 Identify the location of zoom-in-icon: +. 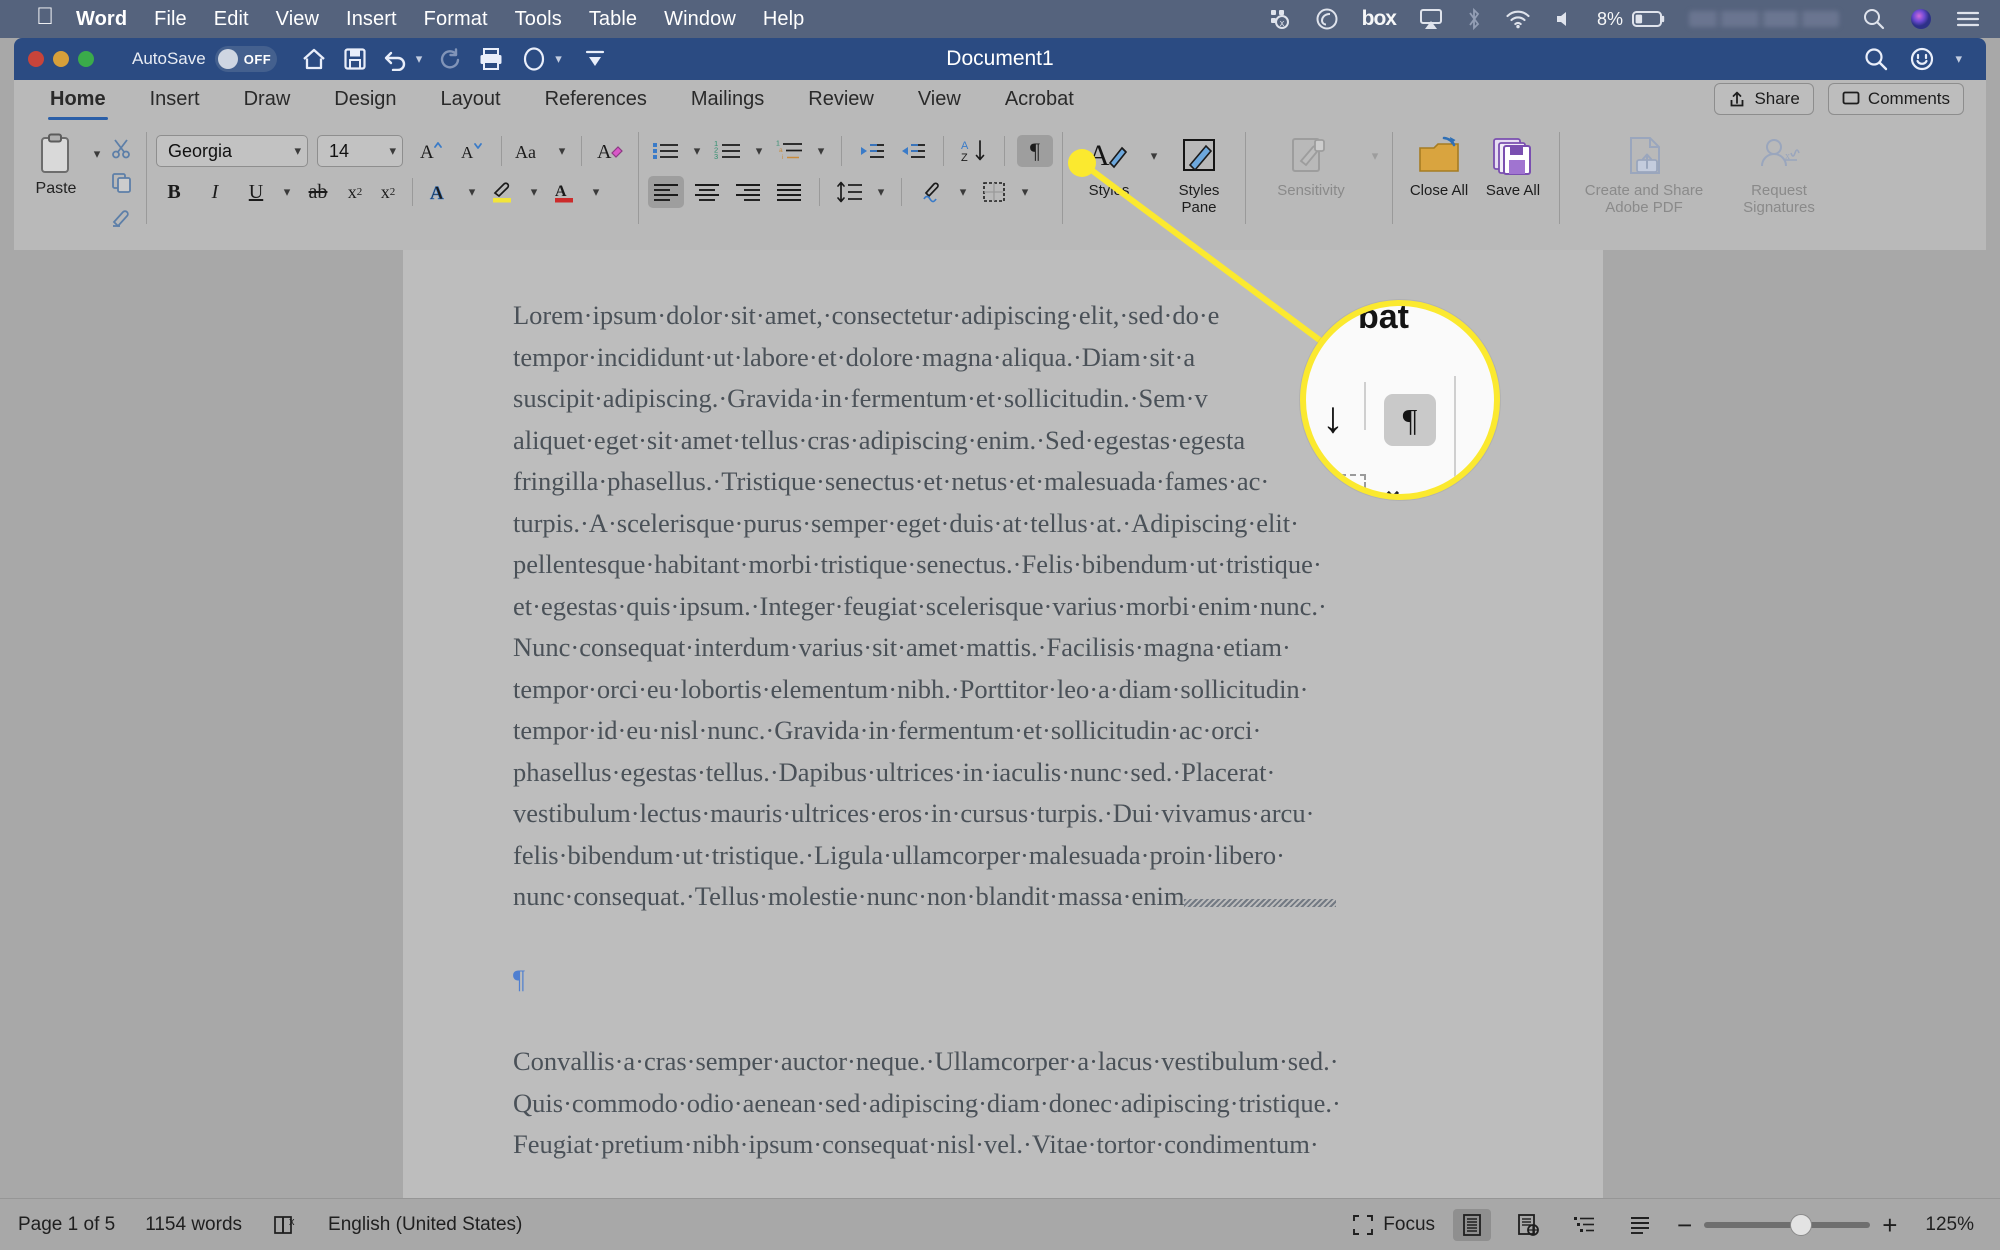
(1889, 1225).